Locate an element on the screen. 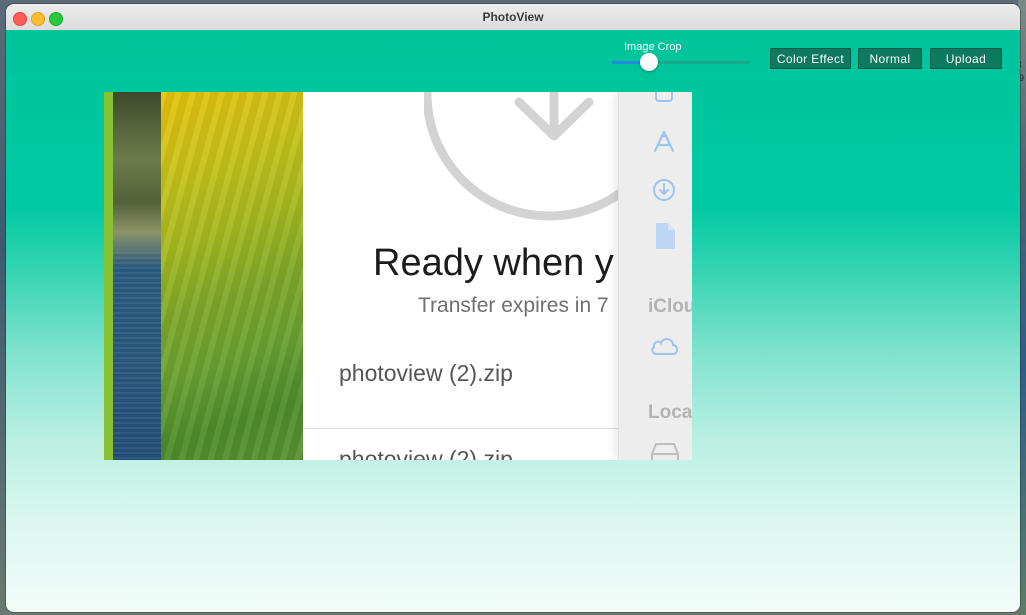  document-icon is located at coordinates (665, 236).